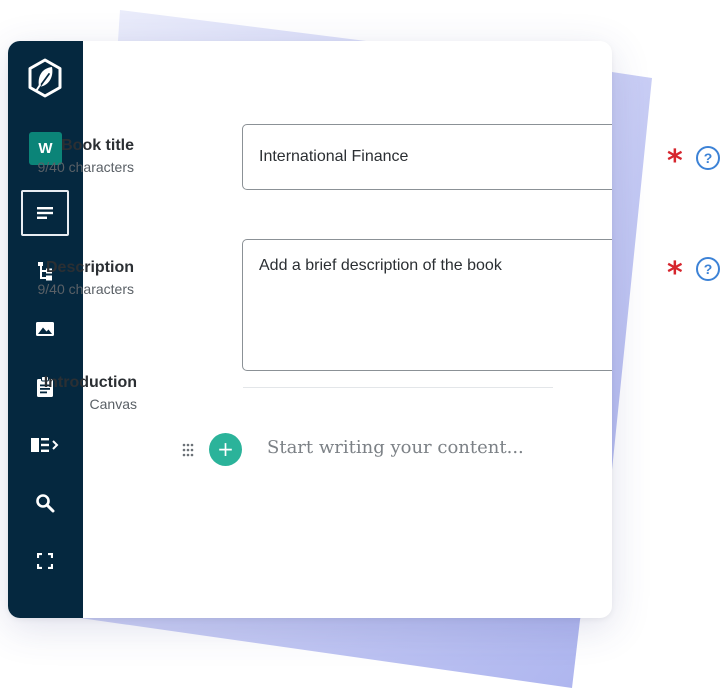  I want to click on sidebar: W, so click(45, 329).